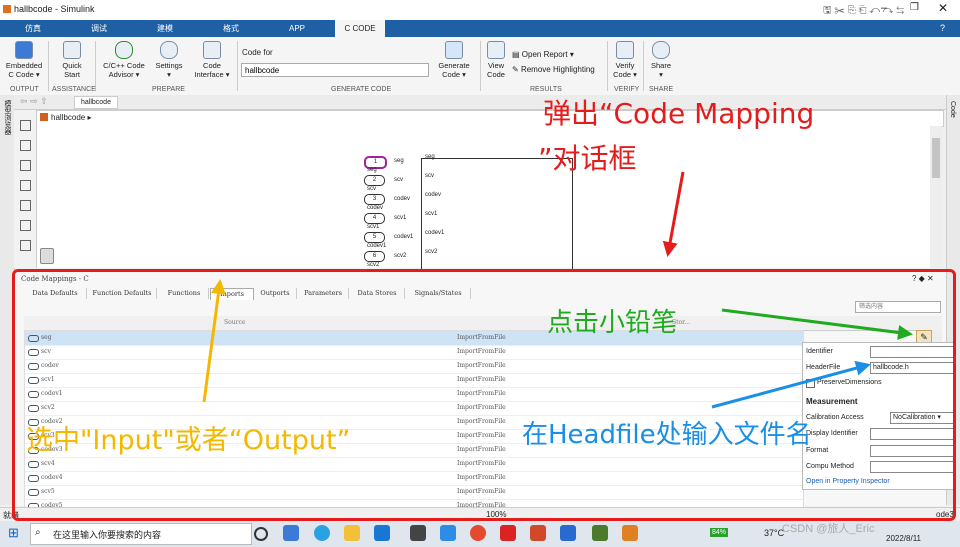  Describe the element at coordinates (214, 341) in the screenshot. I see `yellow-arrow` at that location.